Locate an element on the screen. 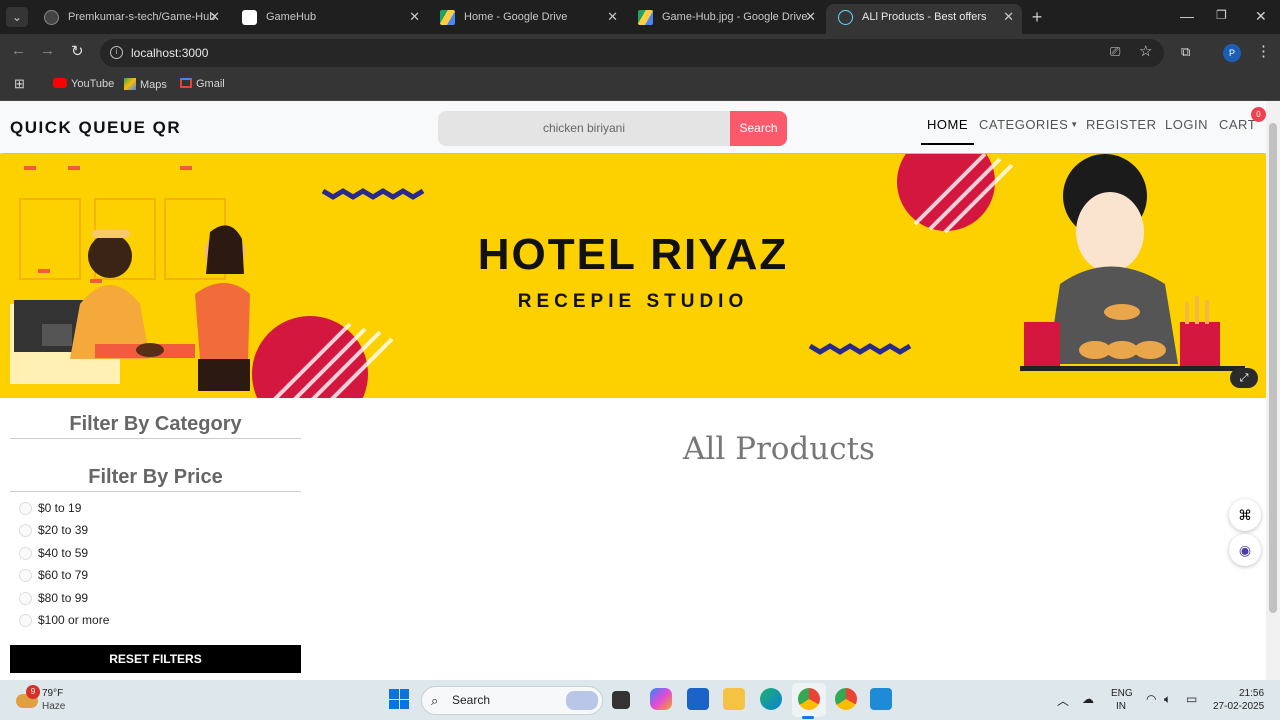 The width and height of the screenshot is (1280, 720). extensions-icon: ⧉ is located at coordinates (1185, 52).